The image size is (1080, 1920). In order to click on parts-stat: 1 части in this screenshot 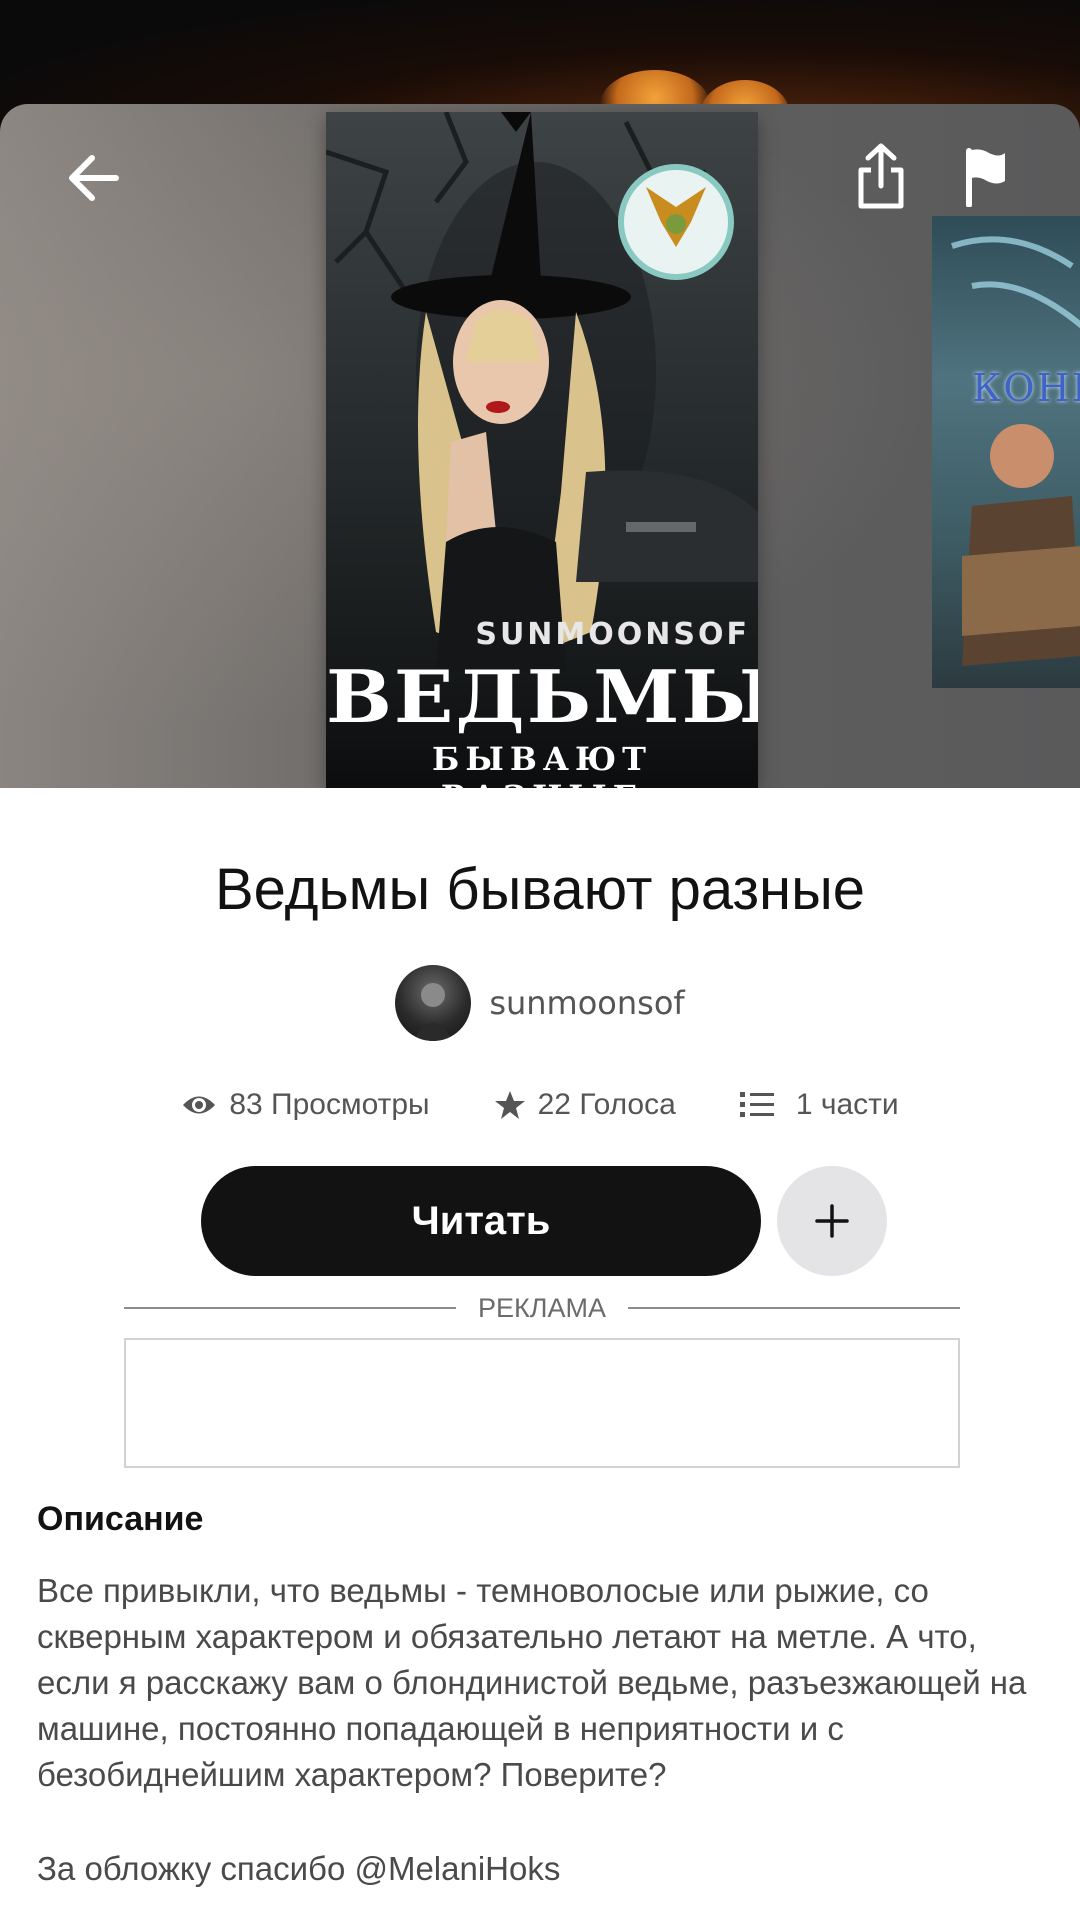, I will do `click(819, 1105)`.